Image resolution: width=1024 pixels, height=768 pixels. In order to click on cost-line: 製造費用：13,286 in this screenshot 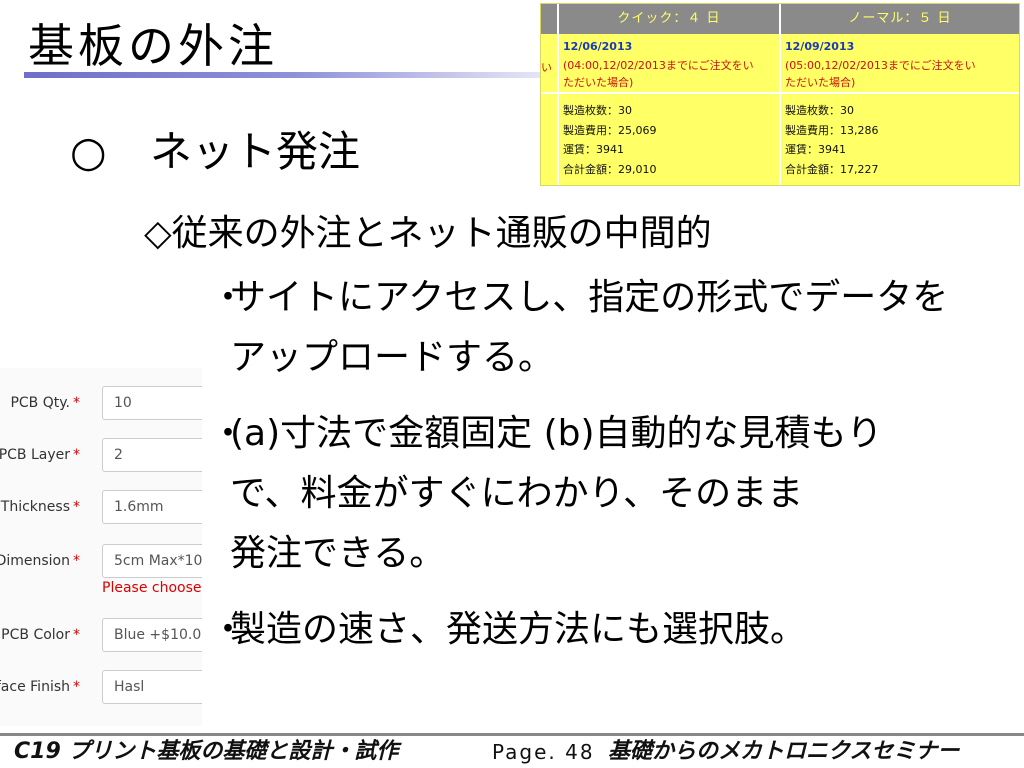, I will do `click(832, 130)`.